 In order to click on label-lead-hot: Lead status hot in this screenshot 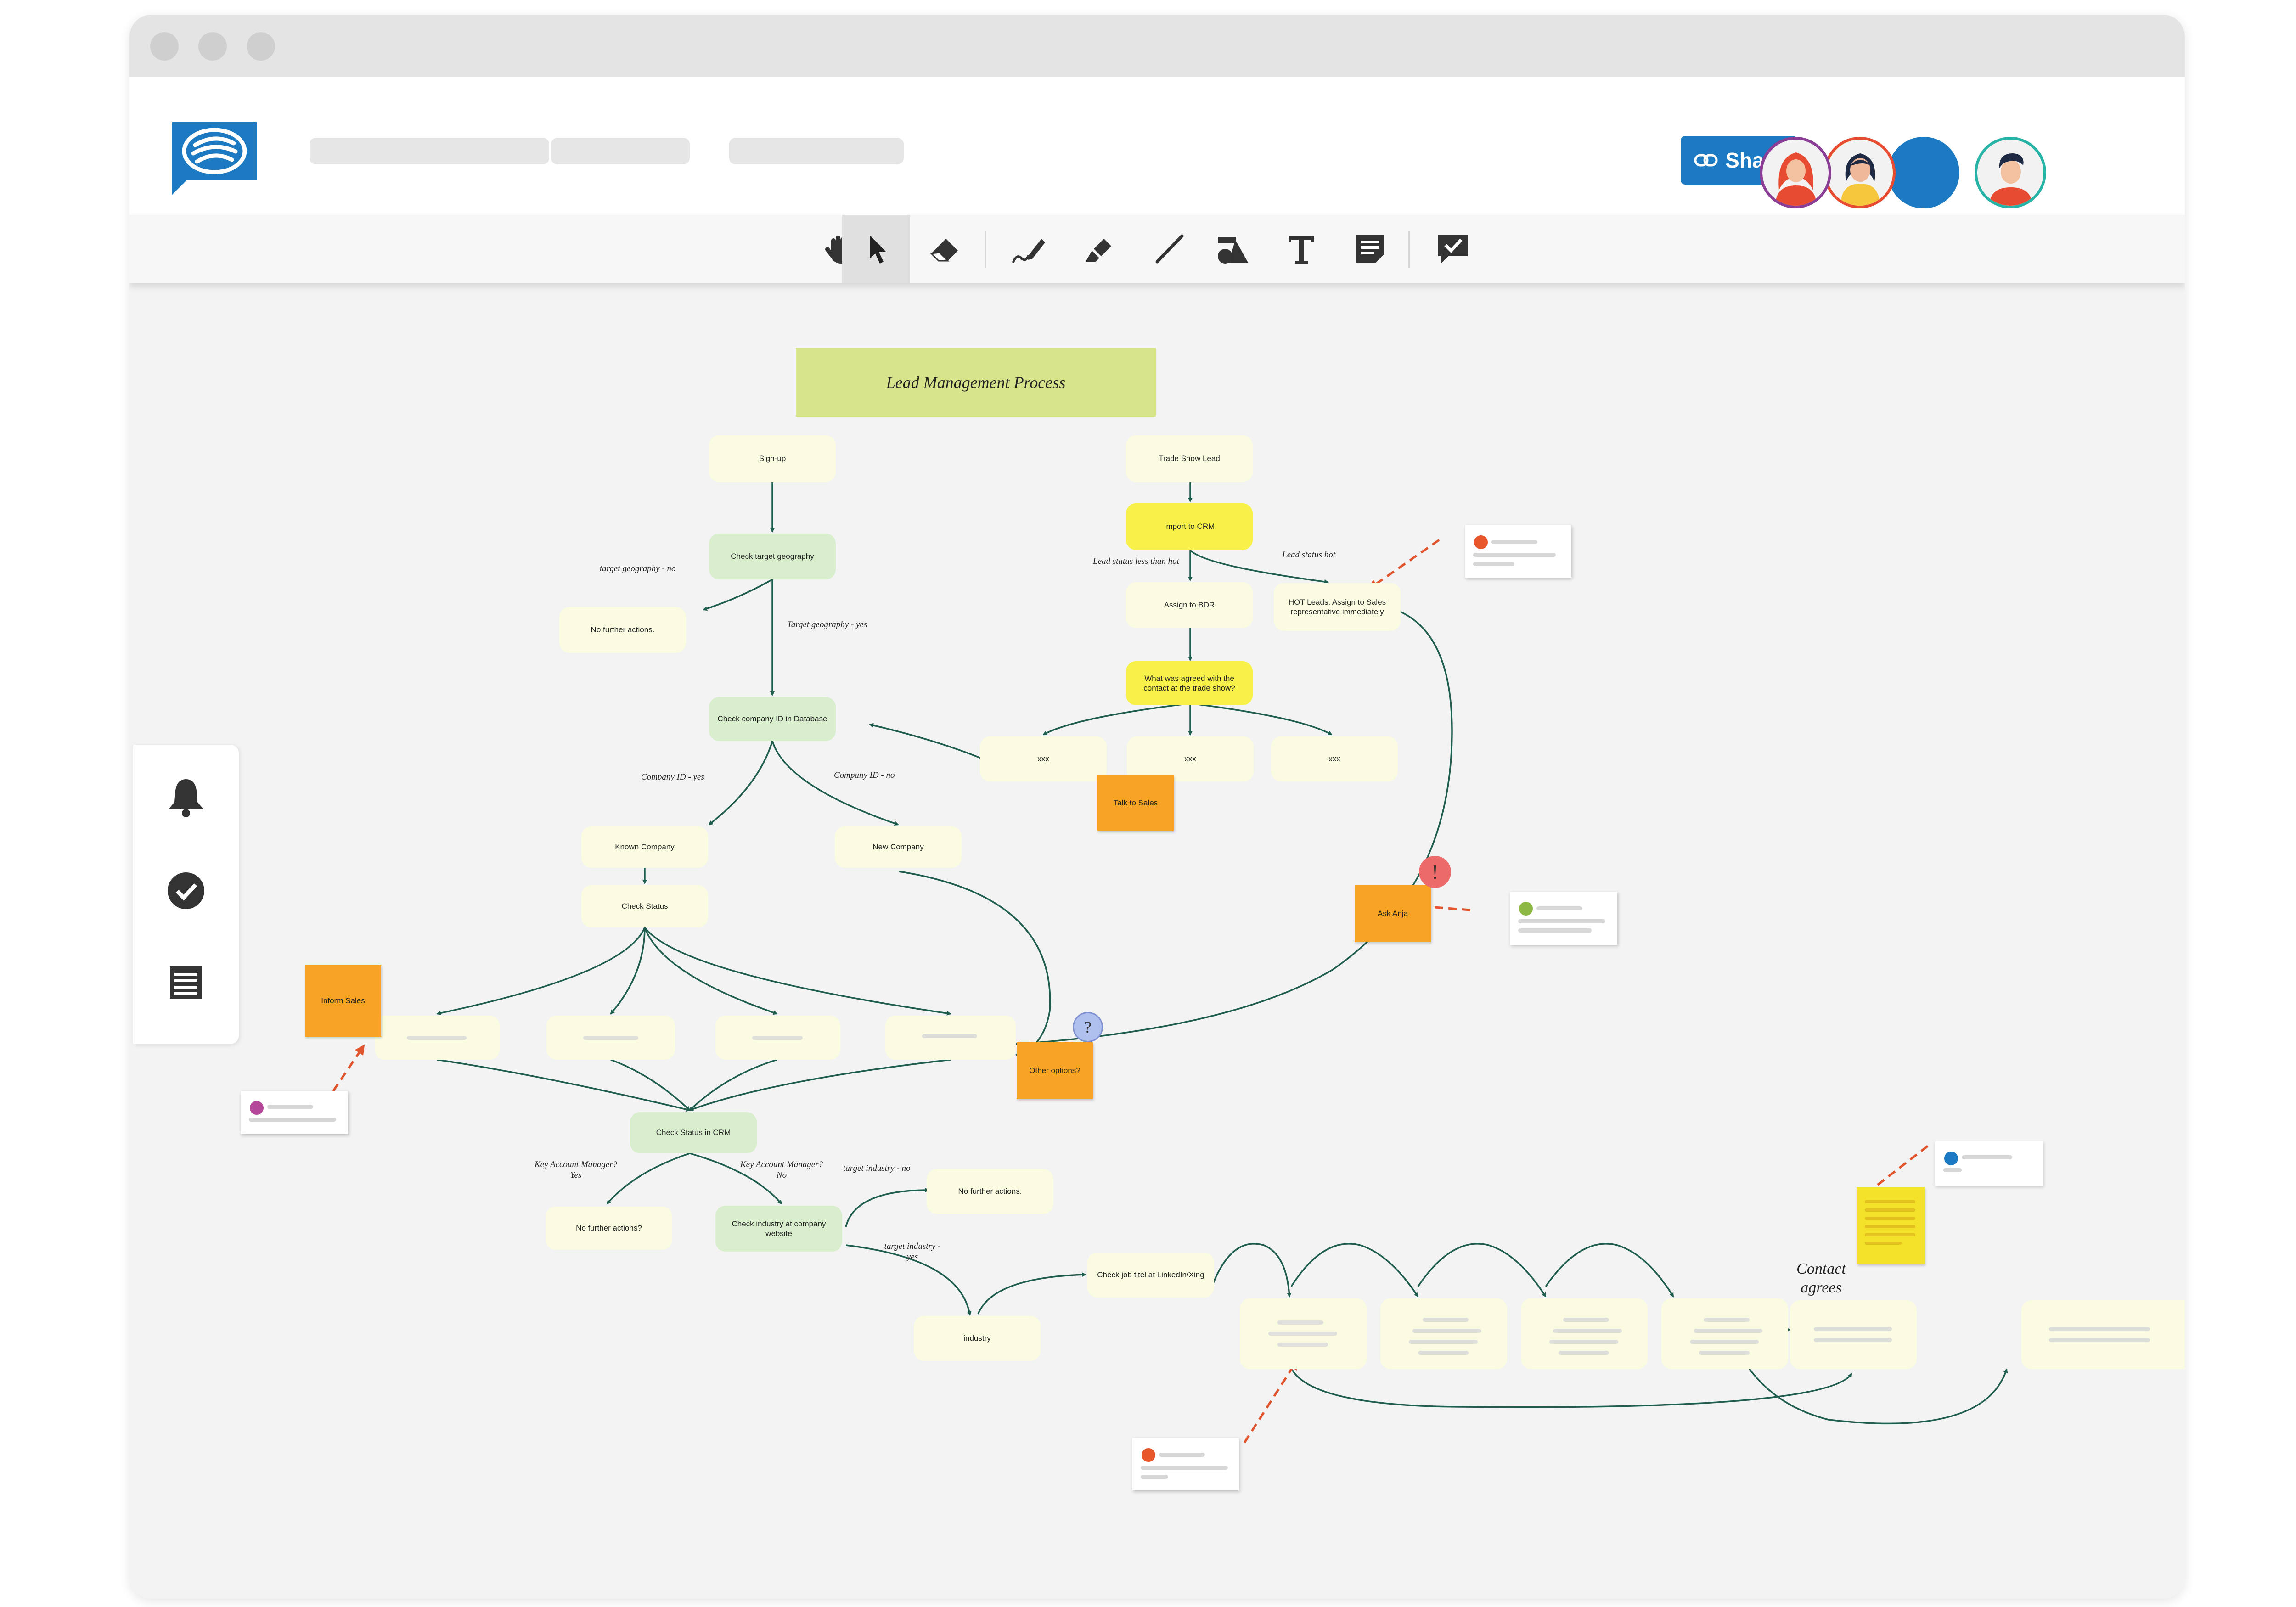, I will do `click(1309, 555)`.